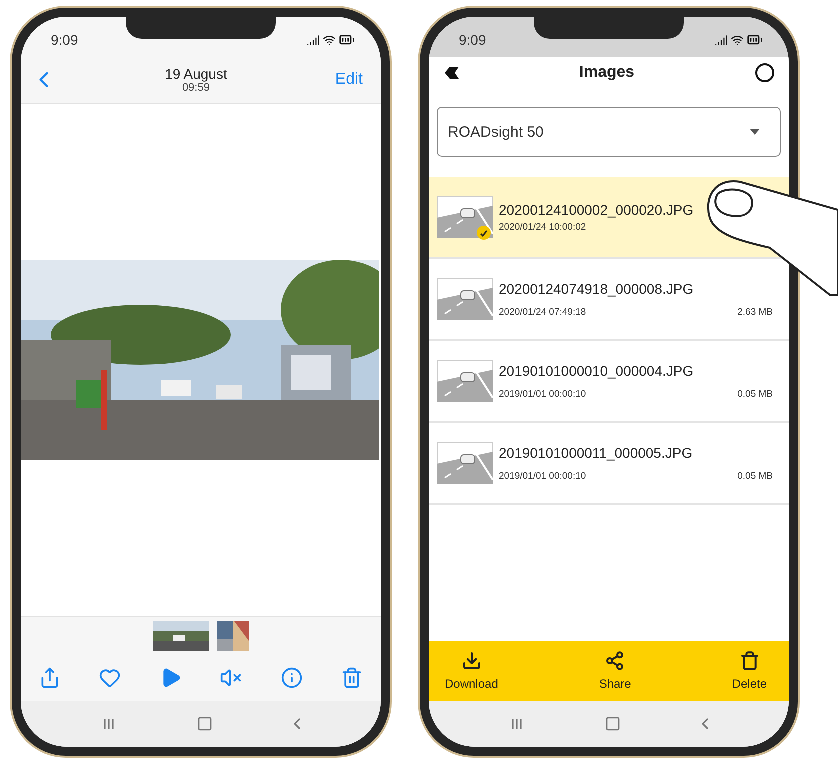  I want to click on heart-icon, so click(110, 678).